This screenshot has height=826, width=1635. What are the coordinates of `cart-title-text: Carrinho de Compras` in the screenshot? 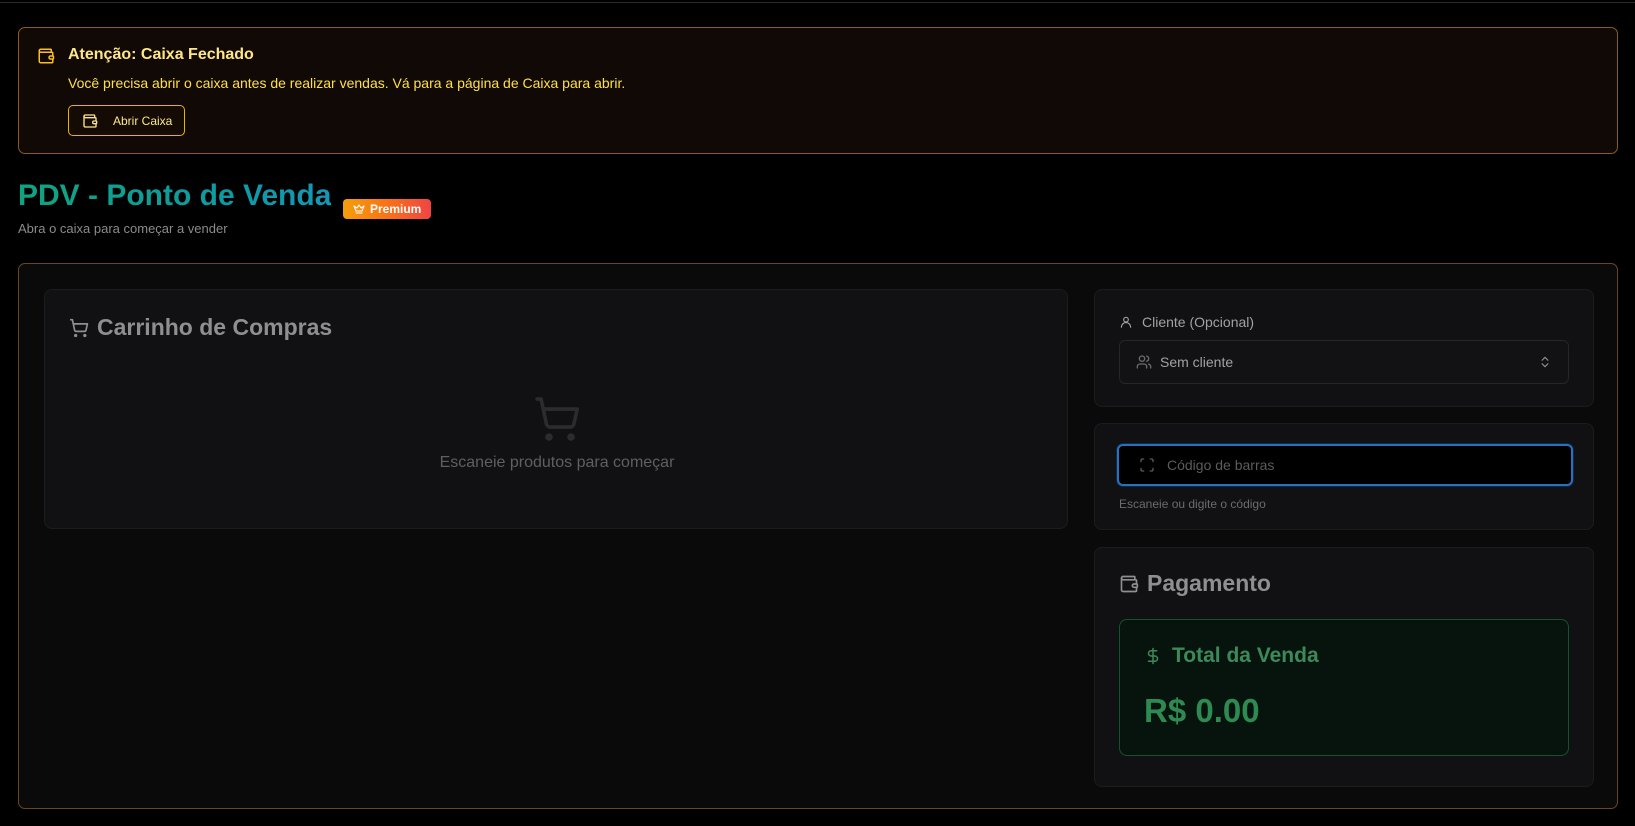 It's located at (215, 327).